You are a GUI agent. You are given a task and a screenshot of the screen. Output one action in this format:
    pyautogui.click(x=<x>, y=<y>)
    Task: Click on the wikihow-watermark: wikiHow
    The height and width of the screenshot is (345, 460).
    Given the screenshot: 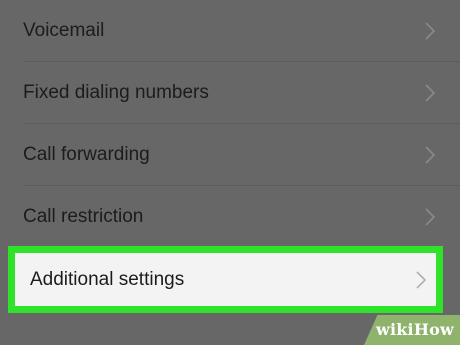 What is the action you would take?
    pyautogui.click(x=412, y=330)
    